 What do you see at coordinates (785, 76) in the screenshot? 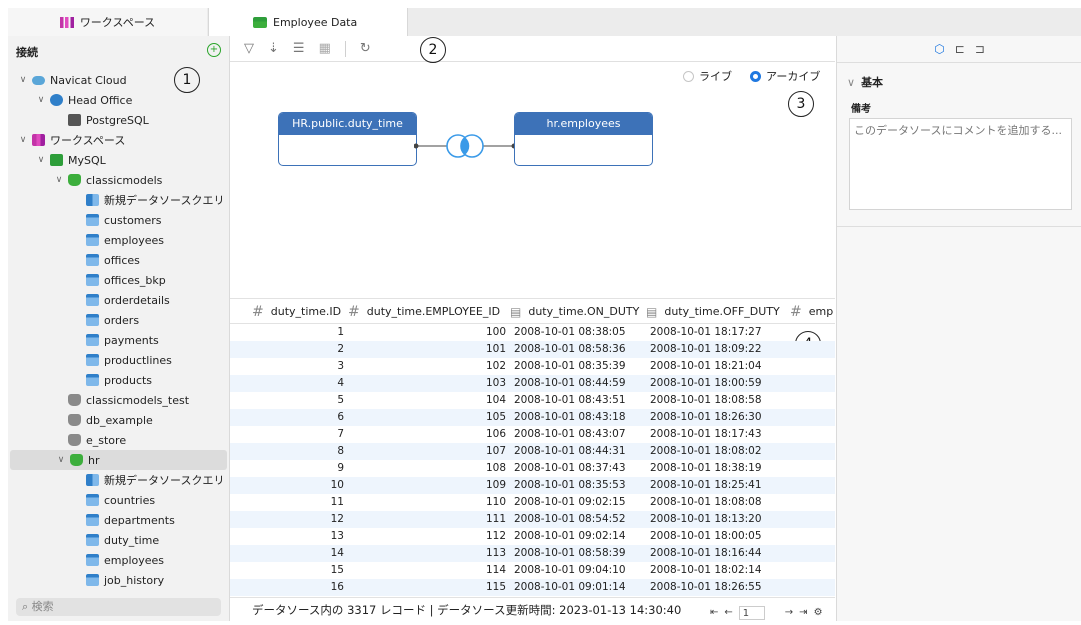
I see `archive-radio: アーカイブ` at bounding box center [785, 76].